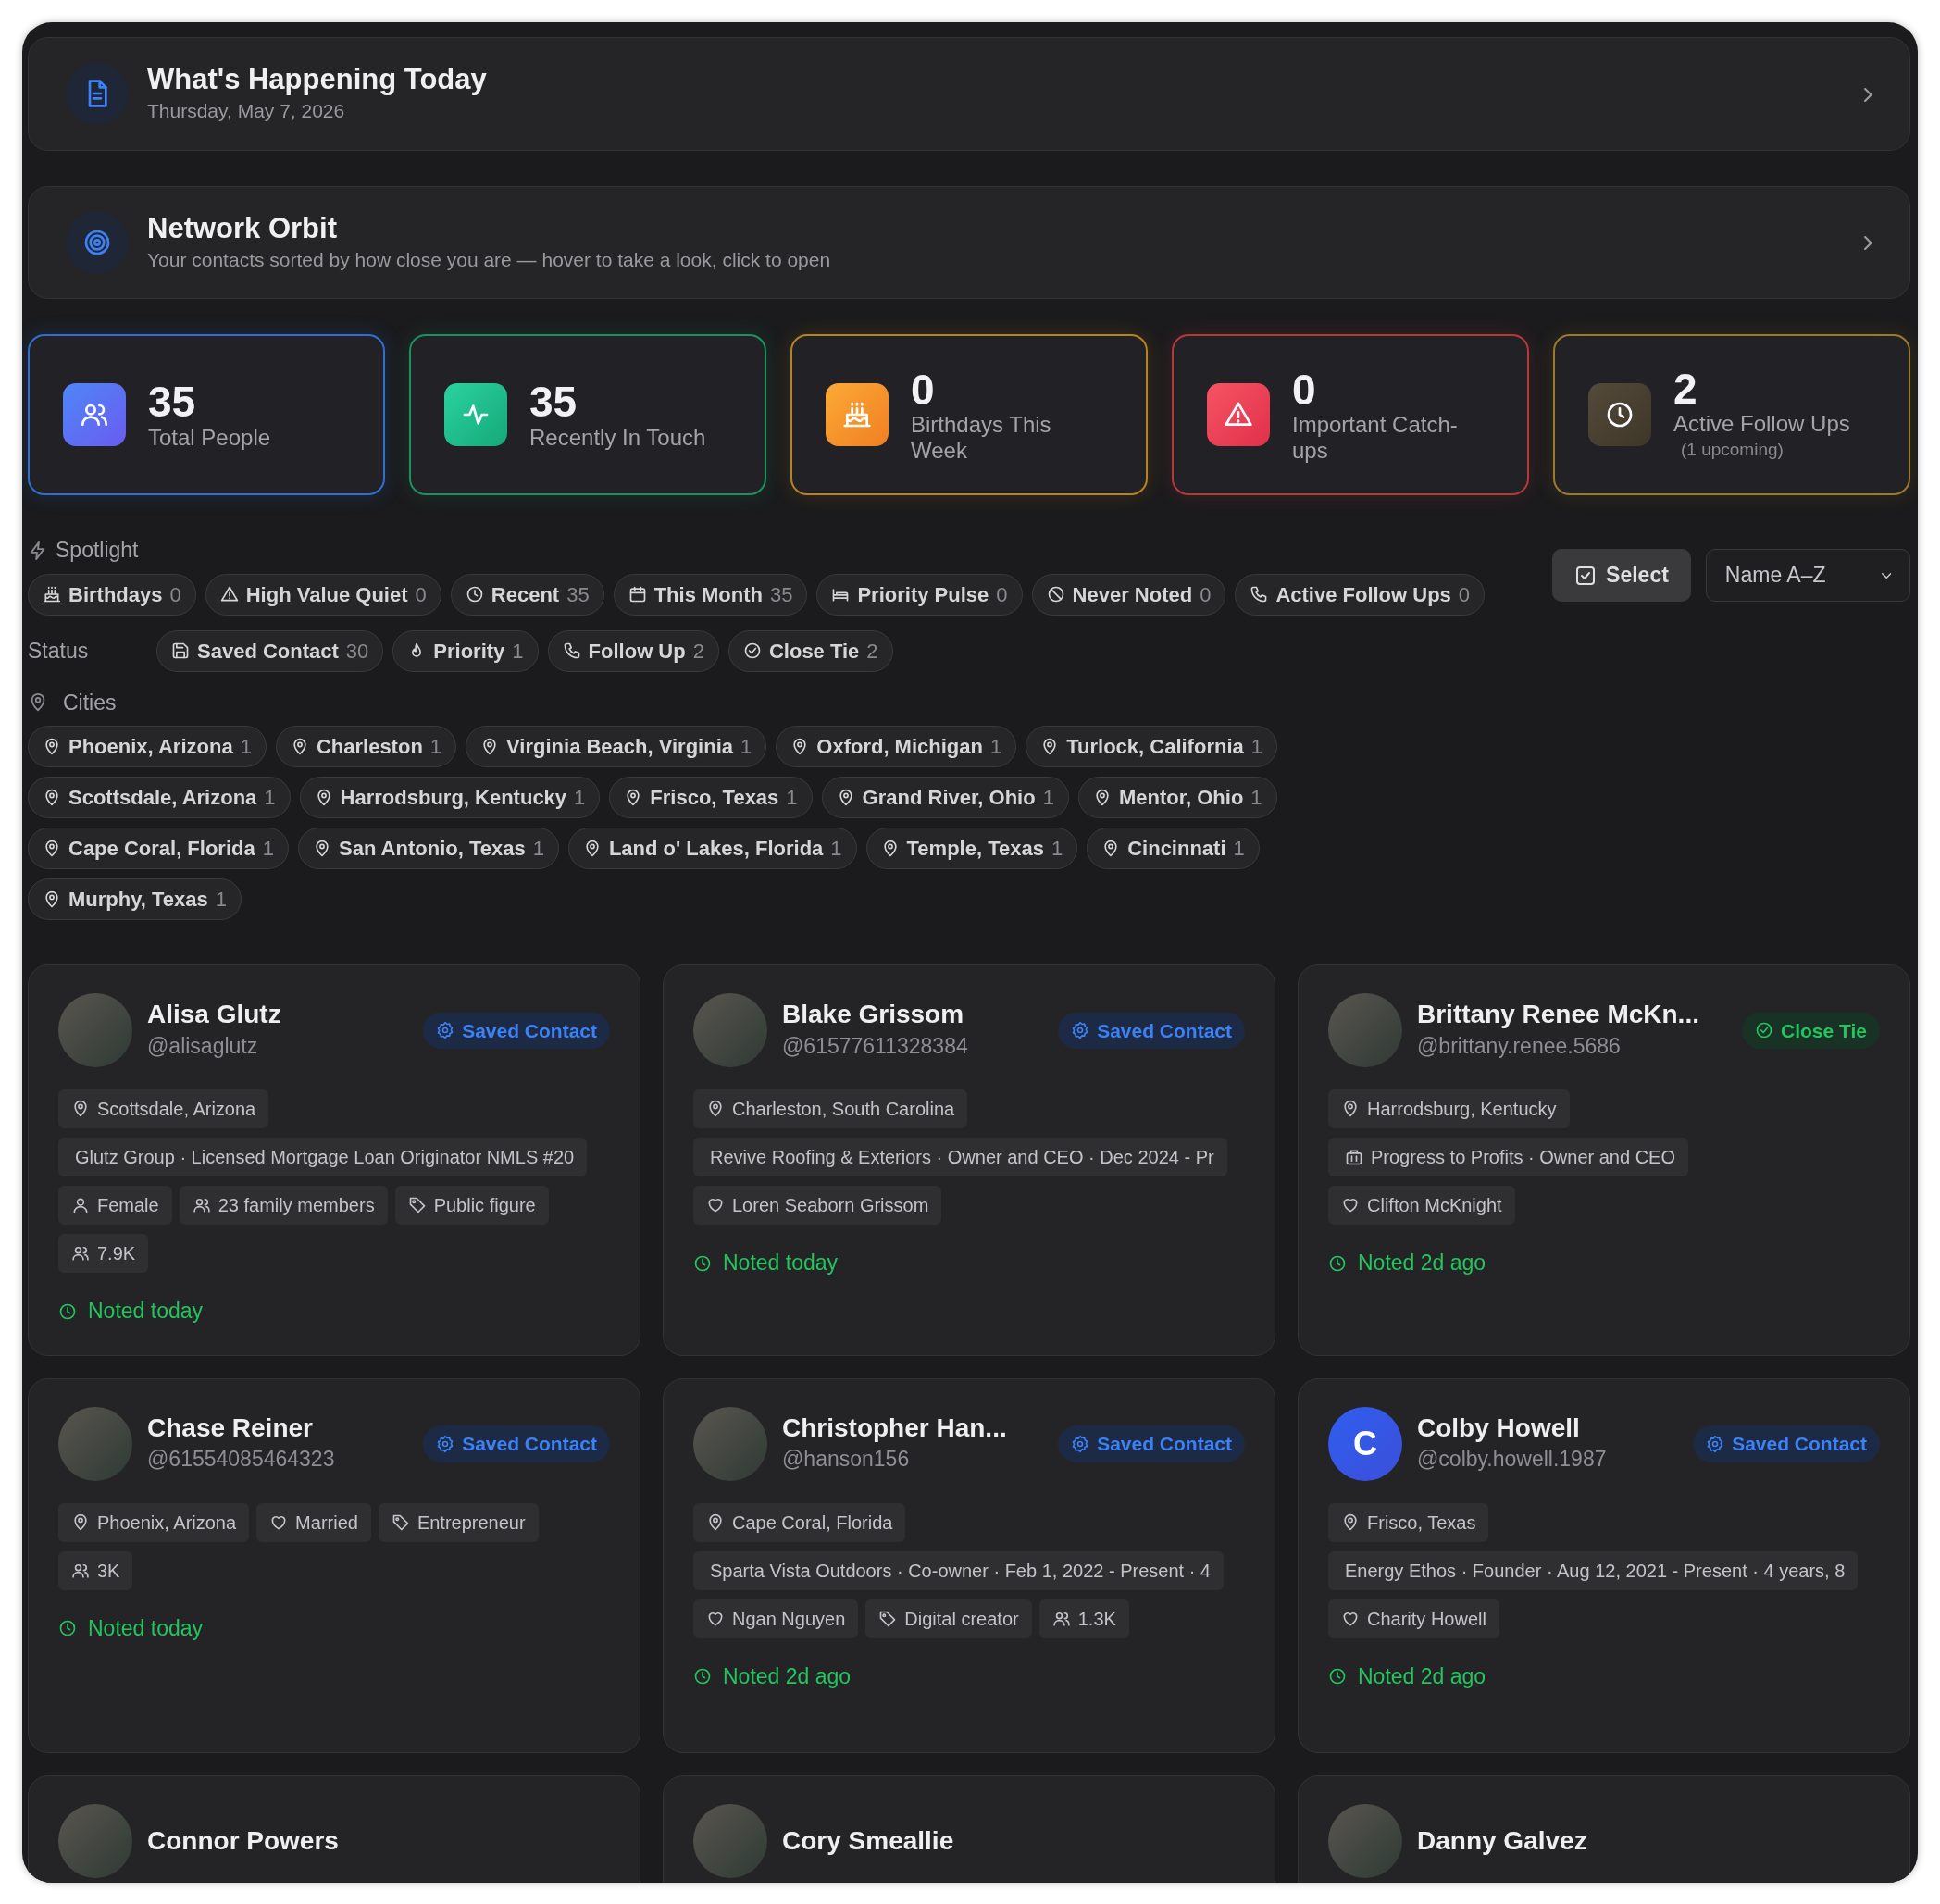  Describe the element at coordinates (229, 594) in the screenshot. I see `warning-icon` at that location.